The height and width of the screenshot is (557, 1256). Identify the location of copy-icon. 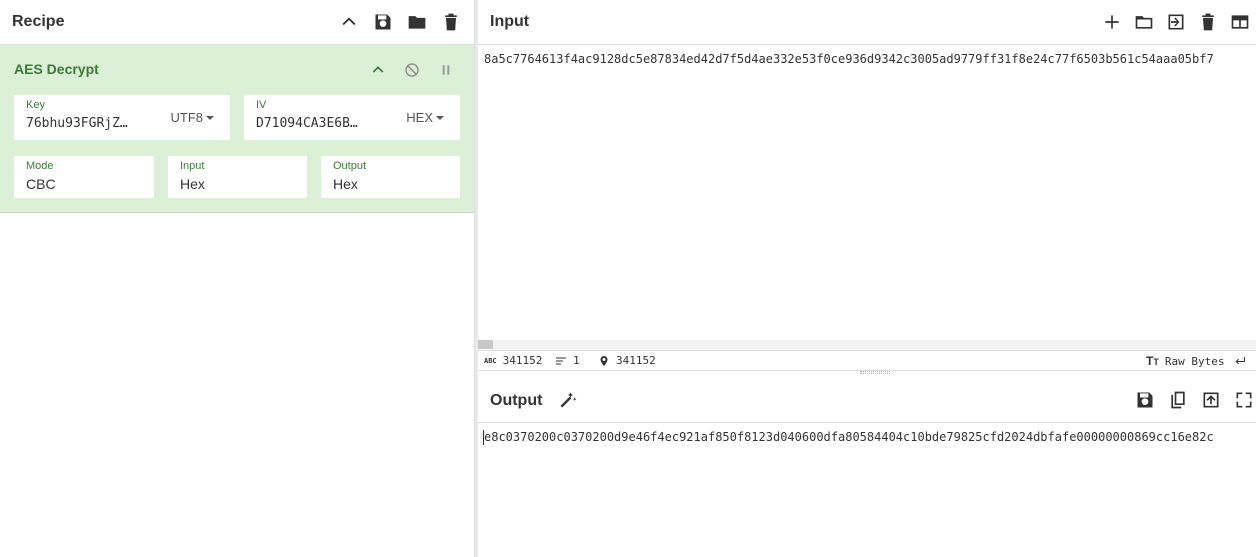
(1178, 400).